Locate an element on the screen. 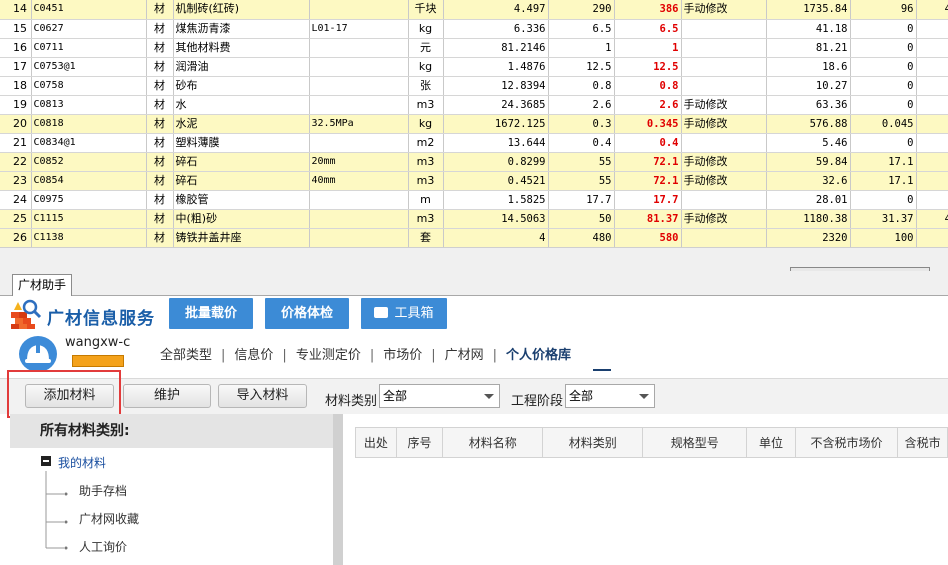 This screenshot has height=565, width=948. cell-c1: 96 is located at coordinates (883, 10).